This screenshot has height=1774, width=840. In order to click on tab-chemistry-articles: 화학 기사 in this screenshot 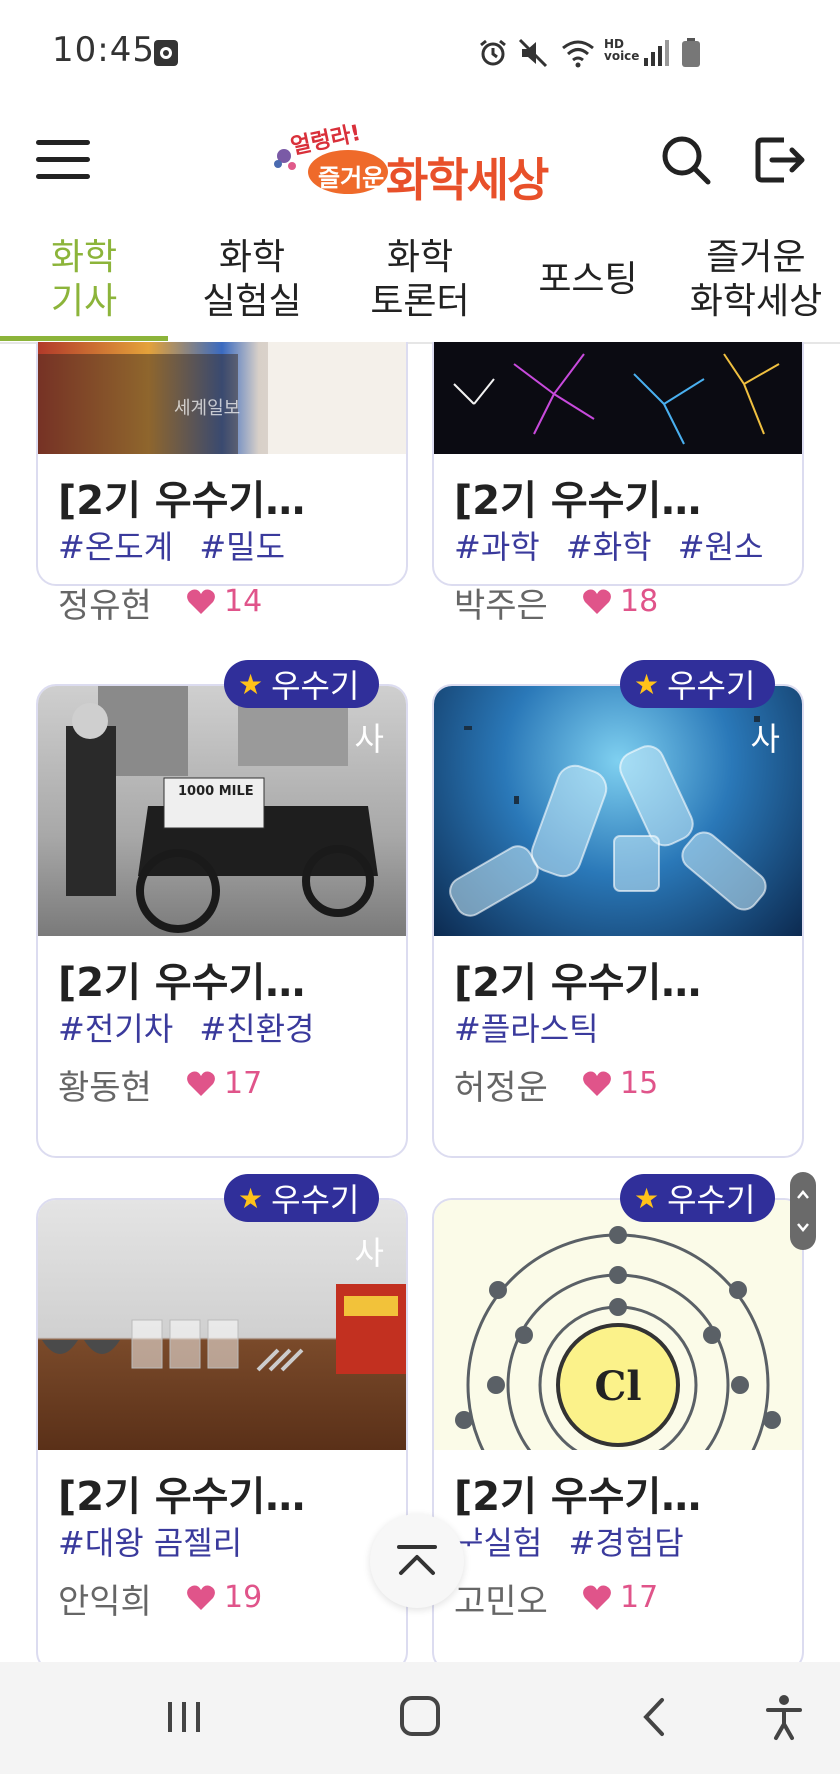, I will do `click(84, 280)`.